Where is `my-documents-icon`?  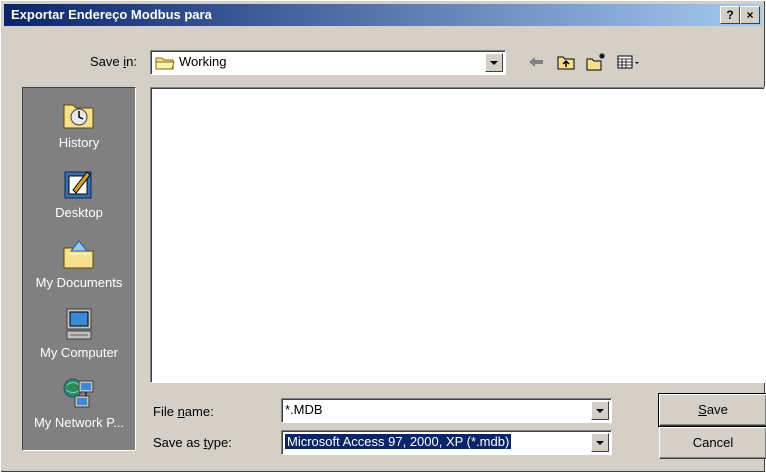 my-documents-icon is located at coordinates (78, 254).